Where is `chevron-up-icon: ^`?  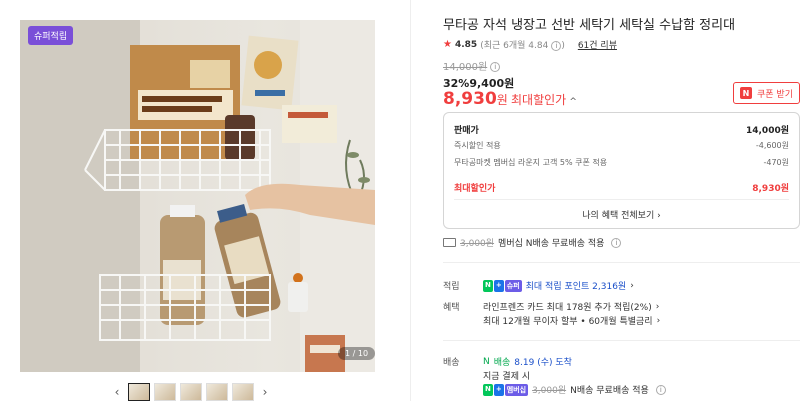
chevron-up-icon: ^ is located at coordinates (573, 102).